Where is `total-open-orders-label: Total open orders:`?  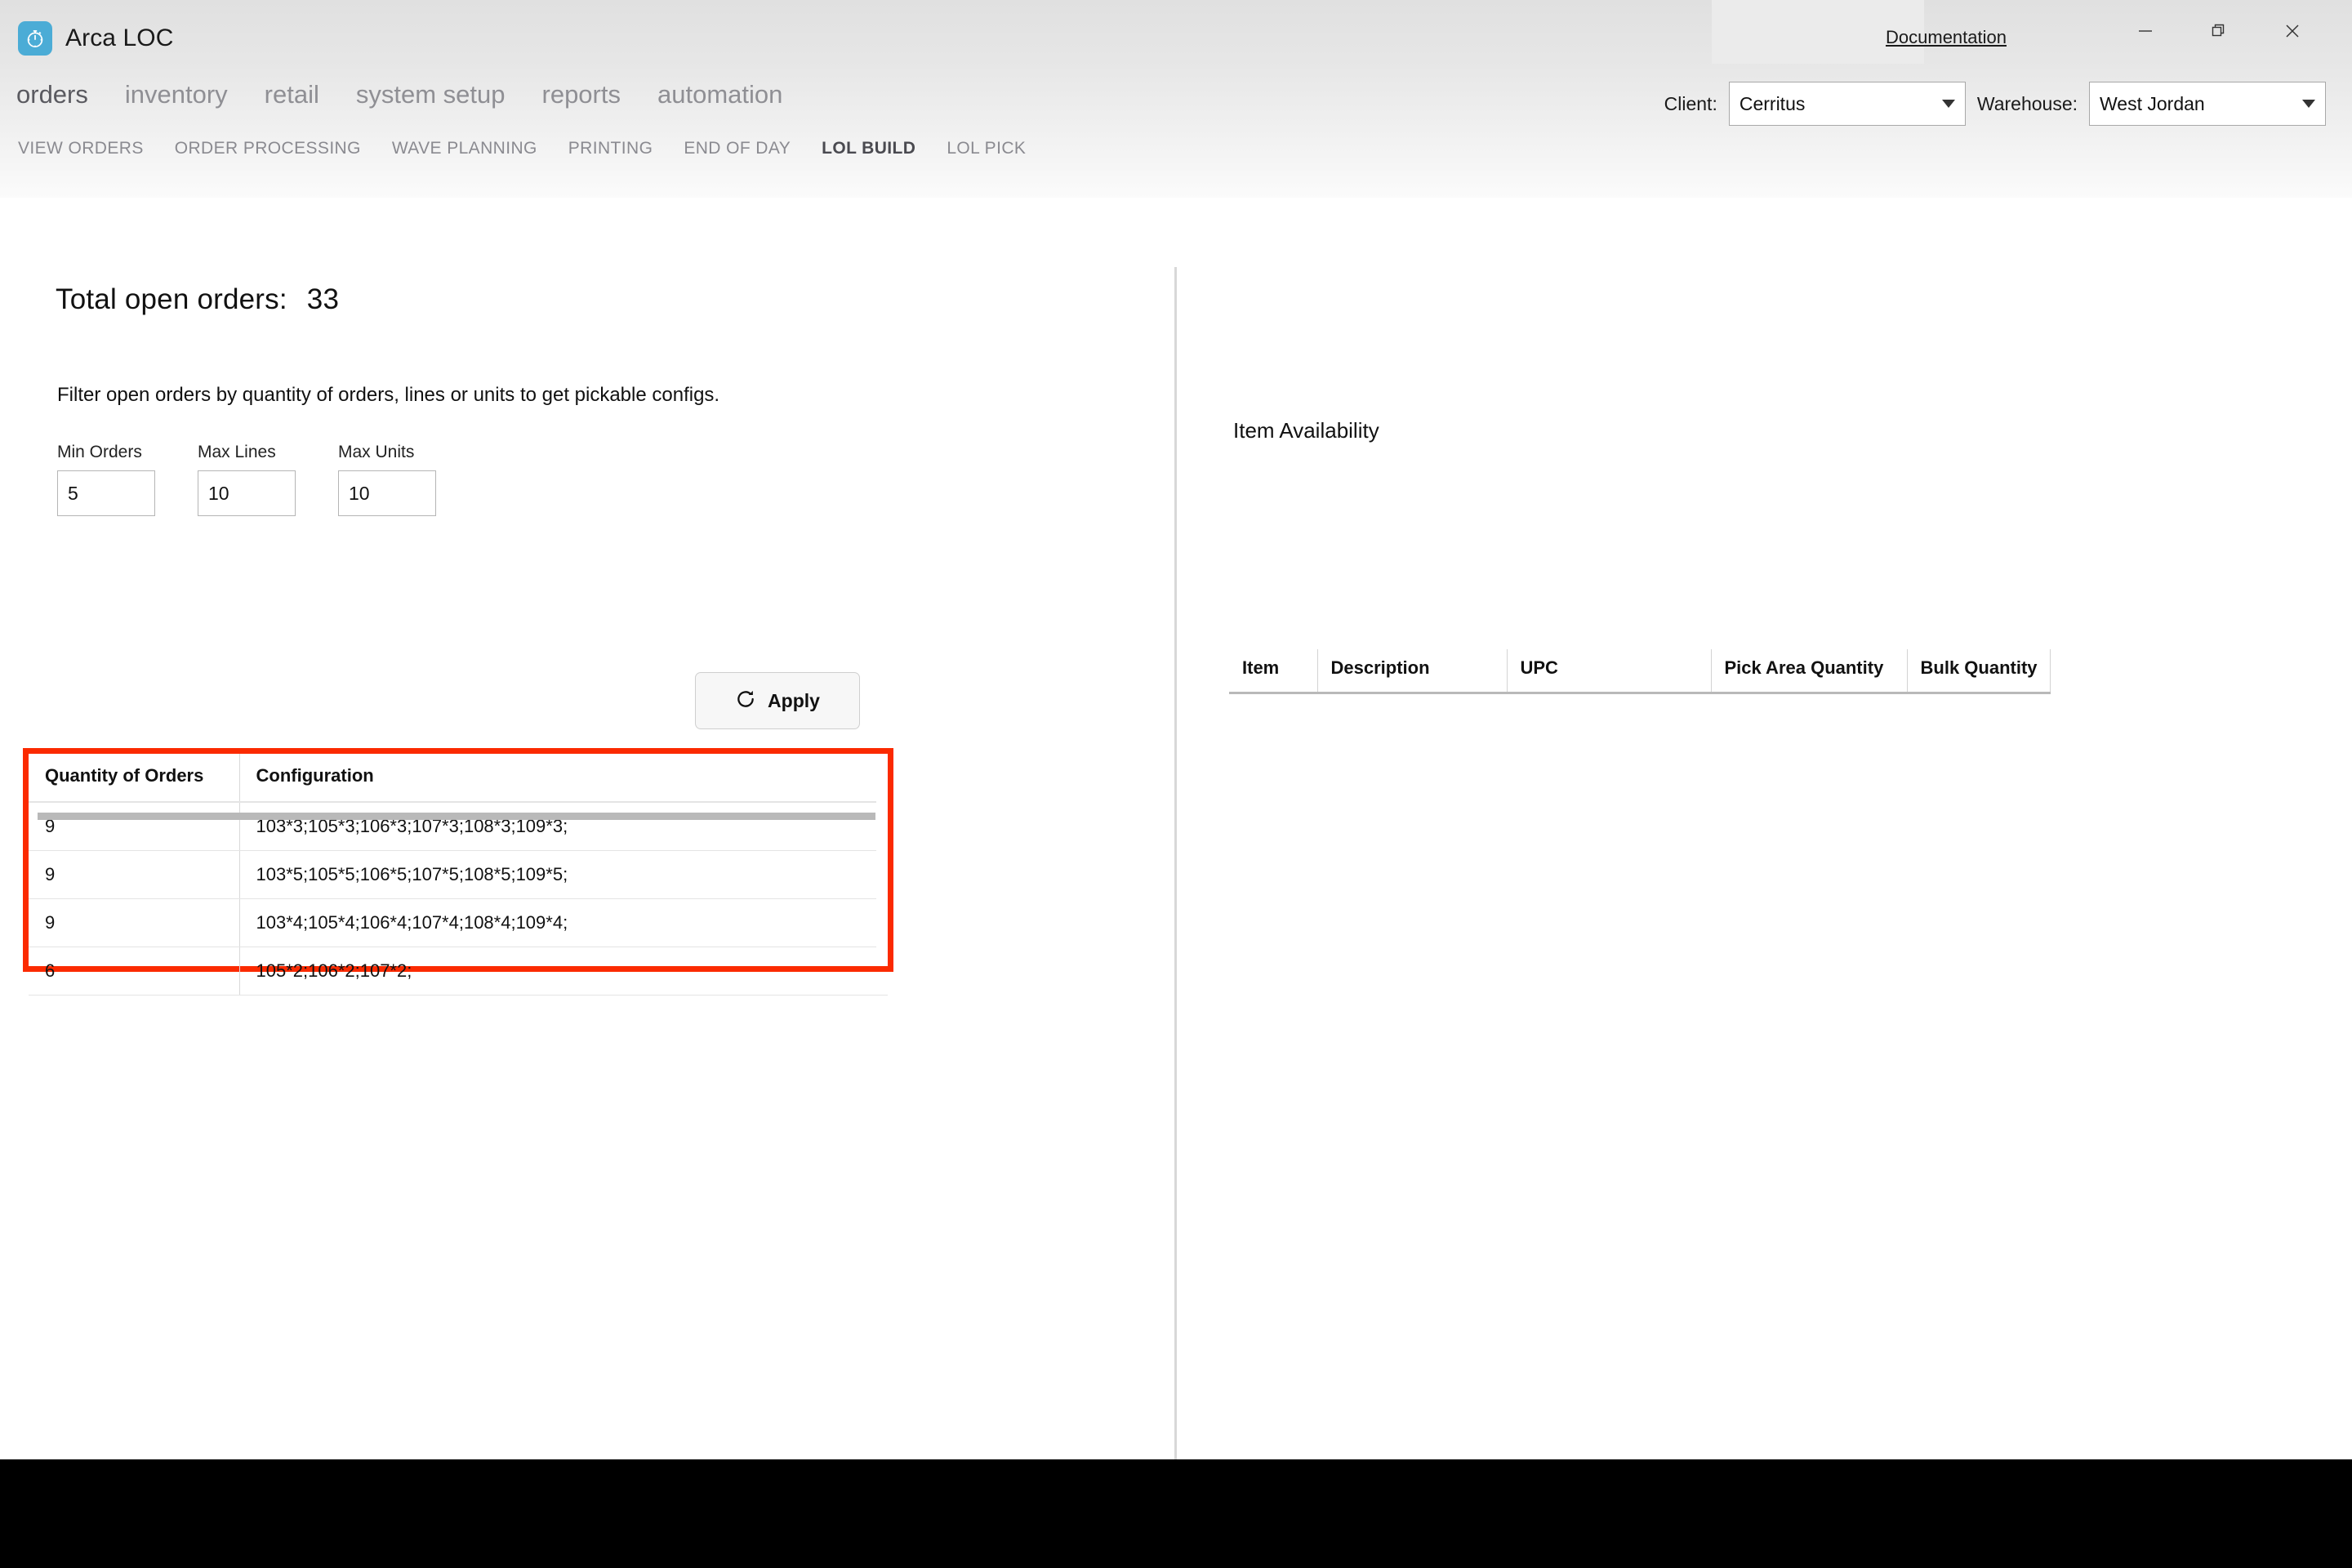 total-open-orders-label: Total open orders: is located at coordinates (171, 299).